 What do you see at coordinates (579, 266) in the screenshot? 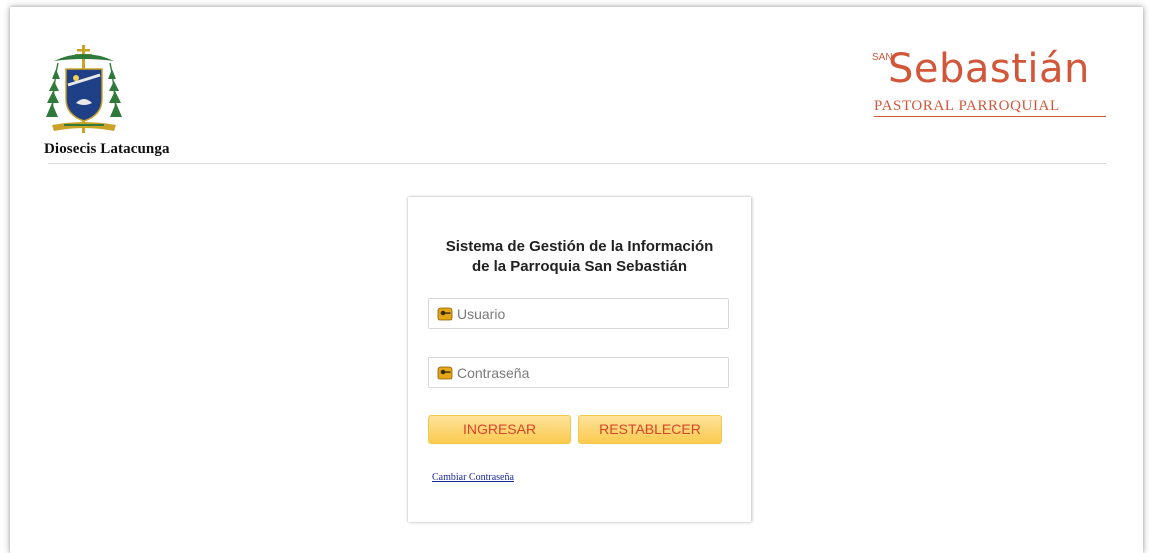
I see `login-title-line2: de la Parroquia San Sebastián` at bounding box center [579, 266].